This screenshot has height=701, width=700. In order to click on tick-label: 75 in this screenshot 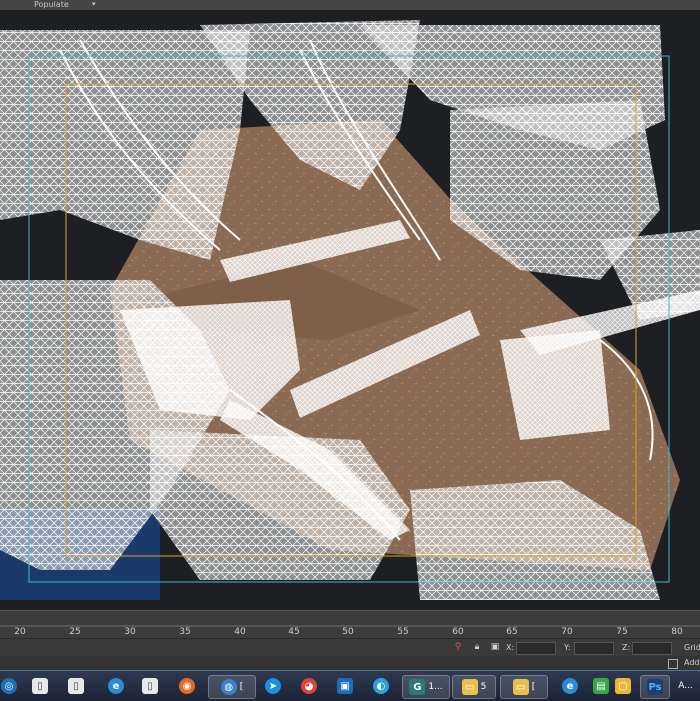, I will do `click(622, 632)`.